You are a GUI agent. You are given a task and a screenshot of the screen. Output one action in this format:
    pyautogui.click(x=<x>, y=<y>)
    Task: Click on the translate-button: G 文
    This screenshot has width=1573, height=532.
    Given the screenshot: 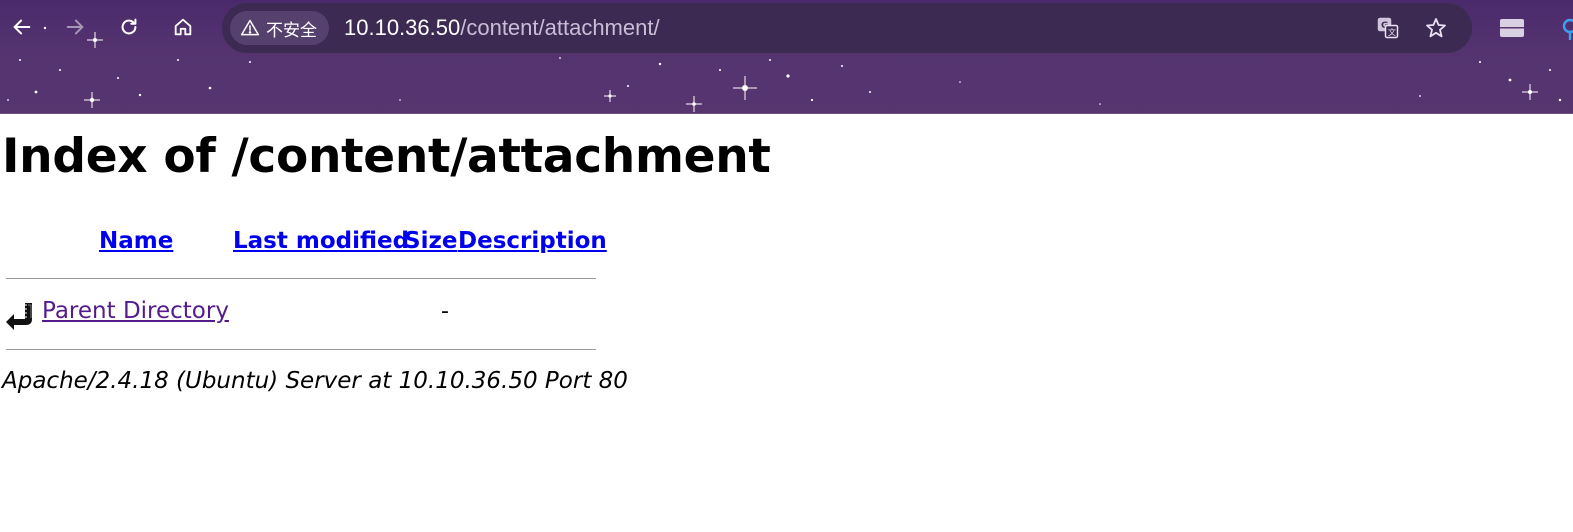 What is the action you would take?
    pyautogui.click(x=1388, y=28)
    